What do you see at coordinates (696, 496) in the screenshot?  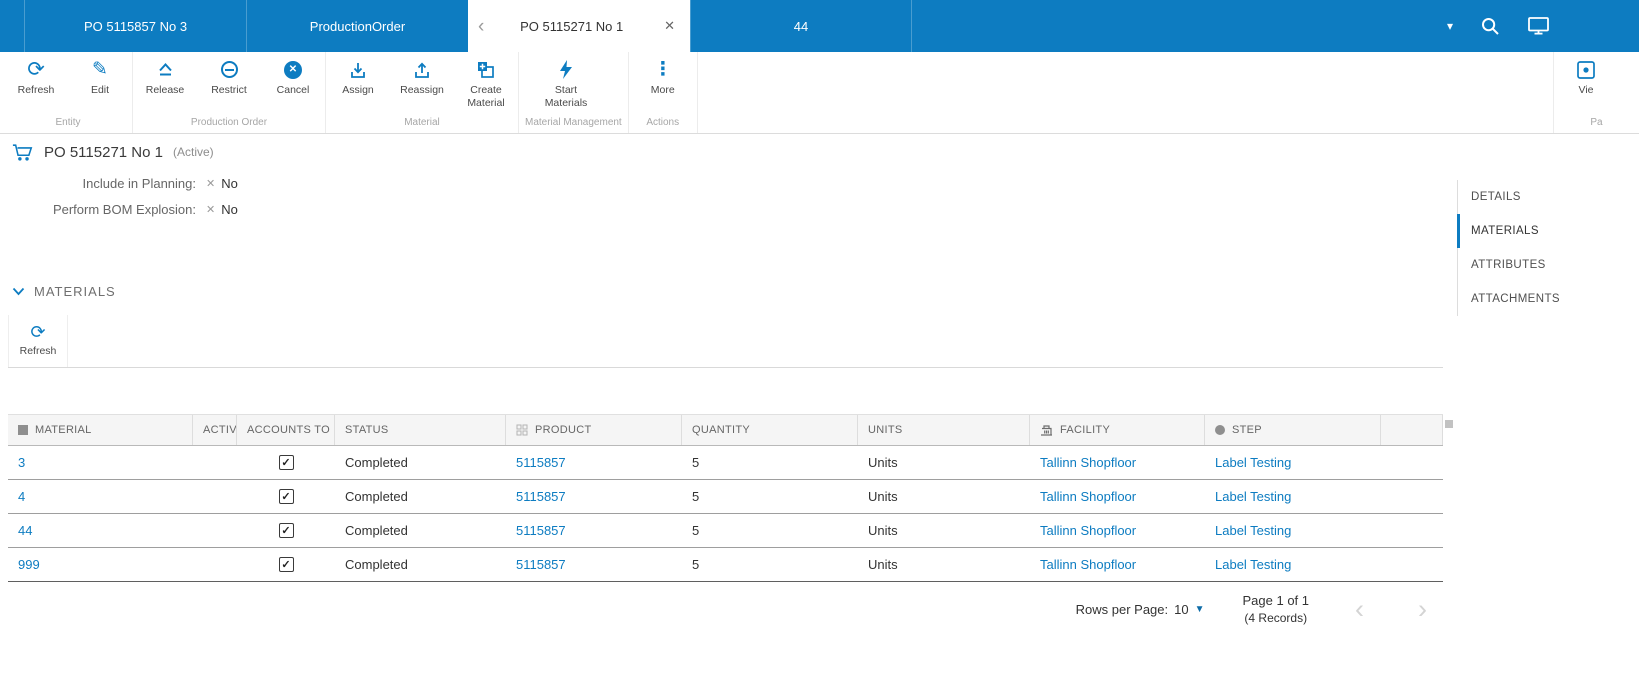 I see `quantity-cell: 5` at bounding box center [696, 496].